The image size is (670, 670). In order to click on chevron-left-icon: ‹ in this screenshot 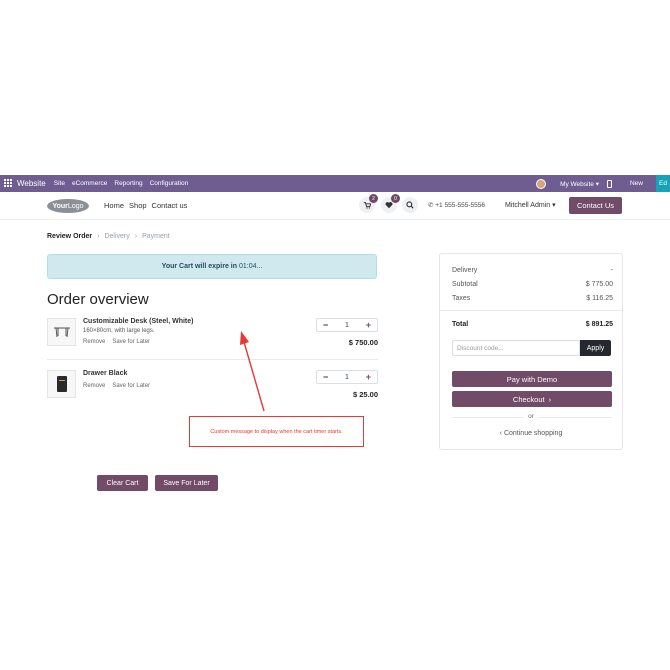, I will do `click(500, 433)`.